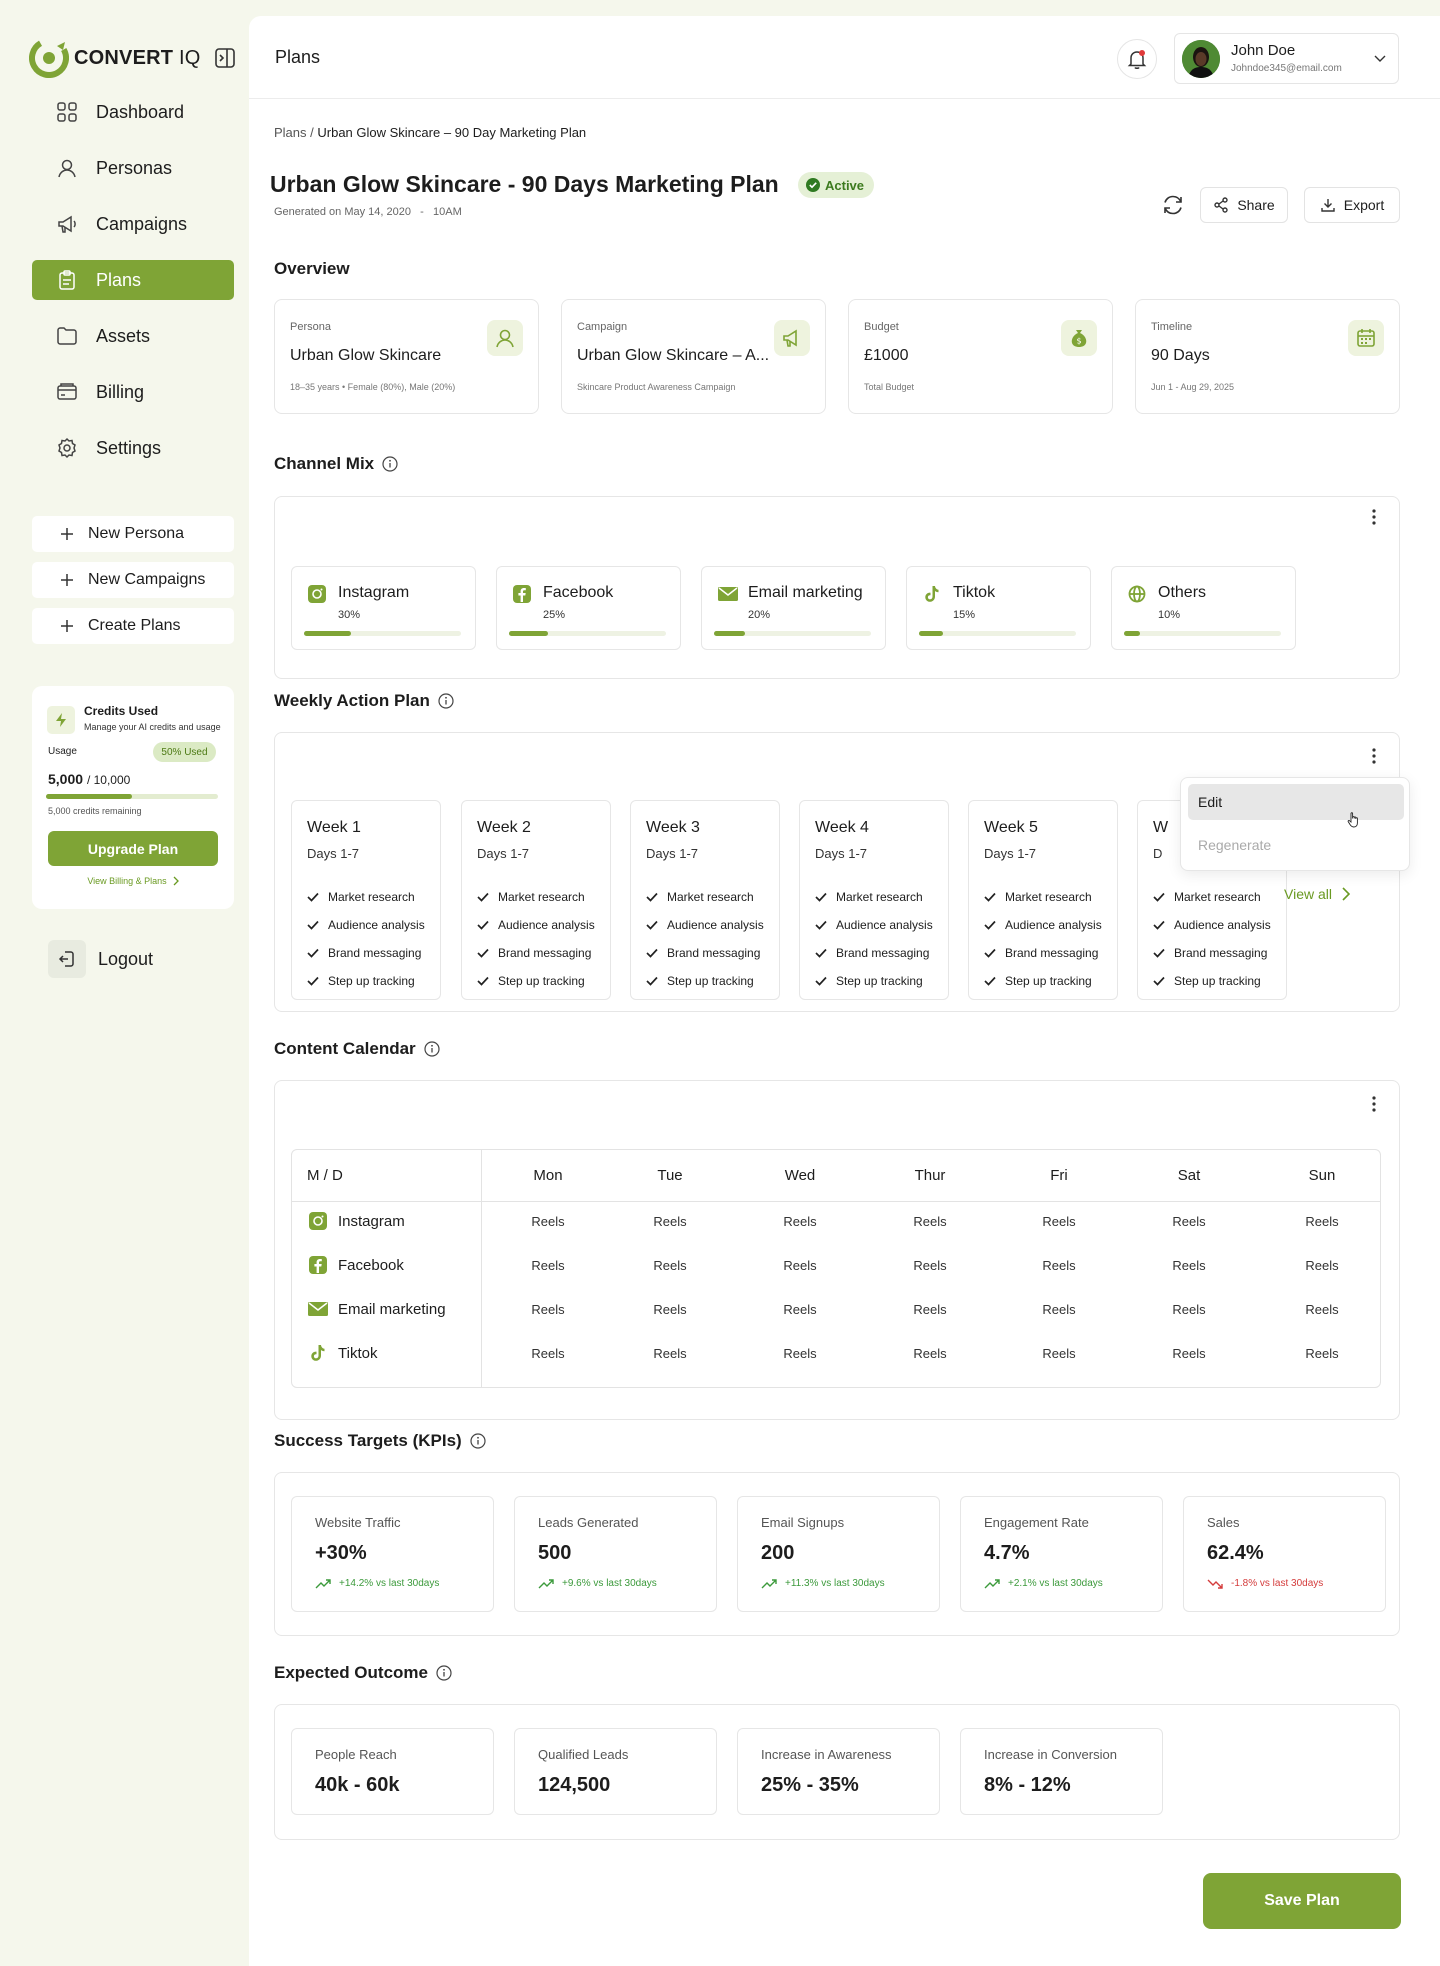 The width and height of the screenshot is (1440, 1966). I want to click on day-header: Sun, so click(1322, 1175).